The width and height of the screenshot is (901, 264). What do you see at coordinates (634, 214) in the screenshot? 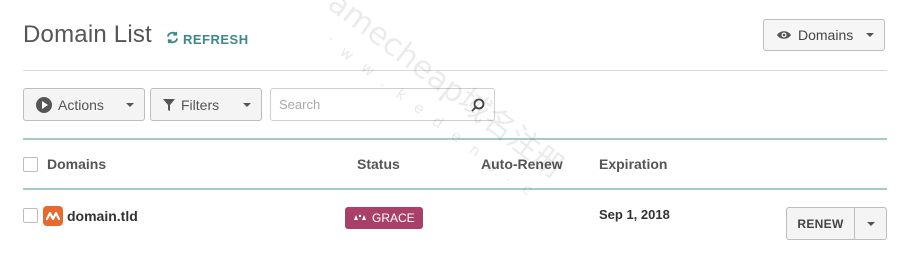
I see `expiration-date: Sep 1, 2018` at bounding box center [634, 214].